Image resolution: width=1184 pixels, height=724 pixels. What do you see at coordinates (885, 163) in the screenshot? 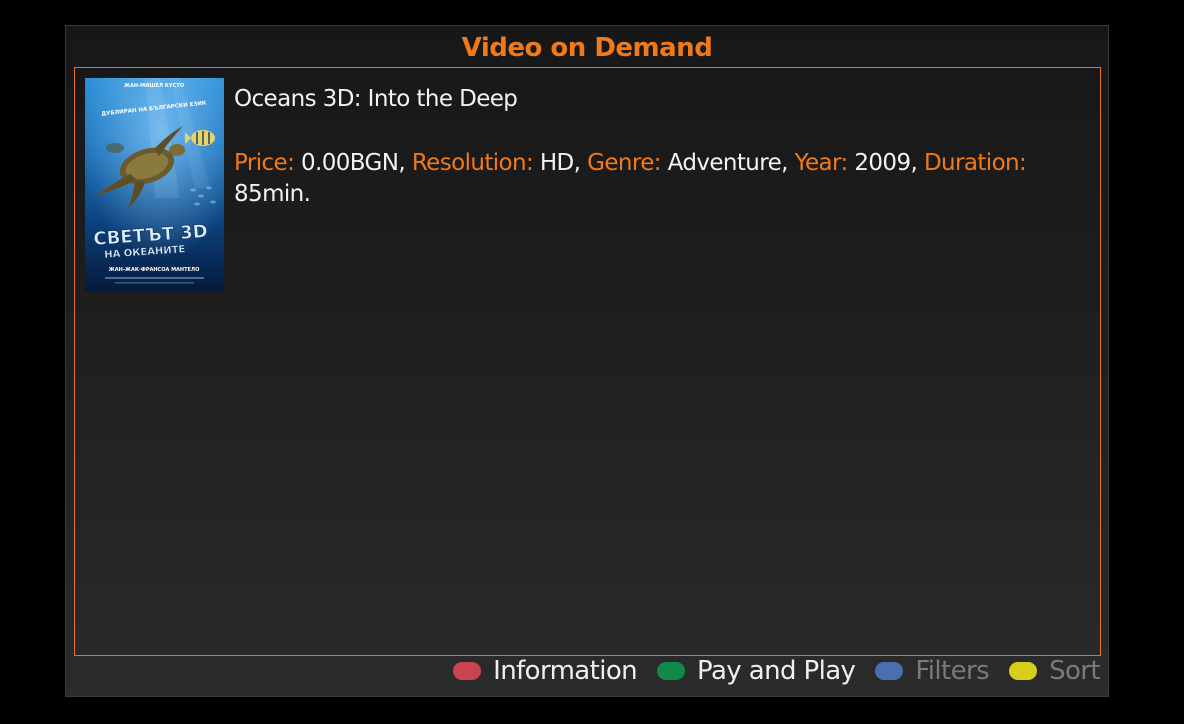
I see `year-value: 2009,` at bounding box center [885, 163].